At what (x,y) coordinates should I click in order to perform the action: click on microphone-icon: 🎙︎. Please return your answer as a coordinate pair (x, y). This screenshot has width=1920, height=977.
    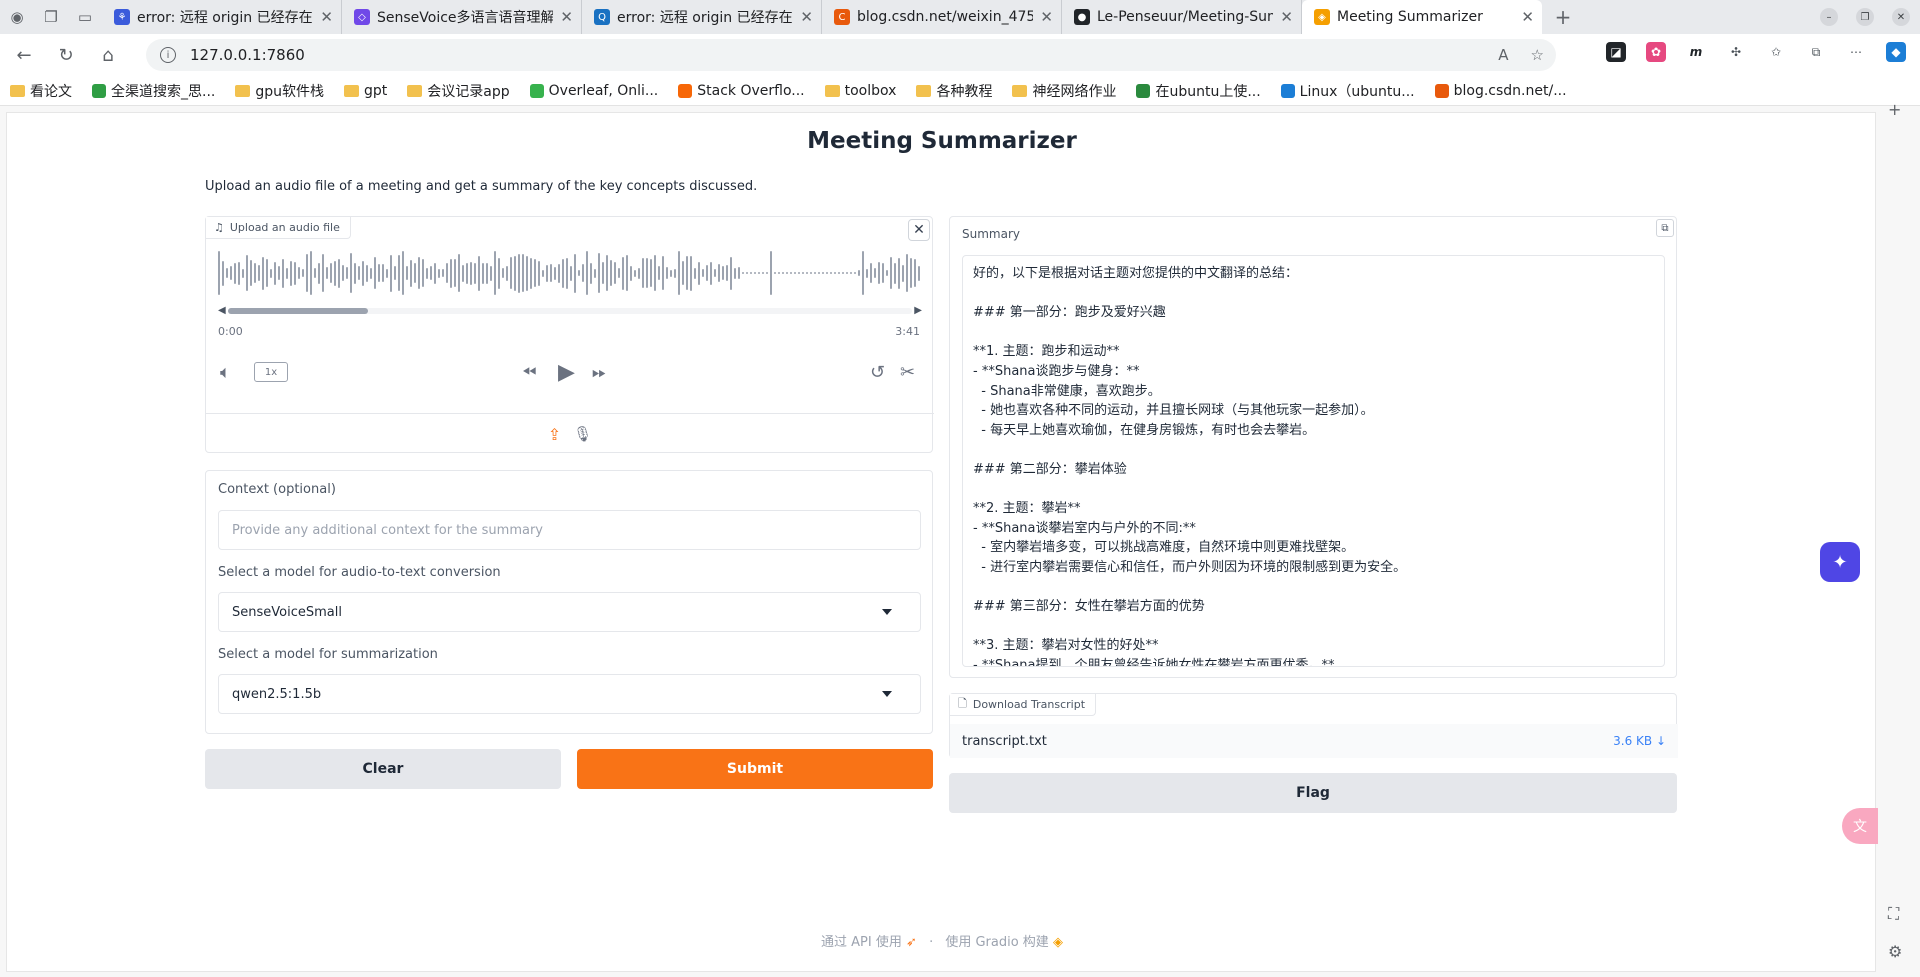
    Looking at the image, I should click on (582, 434).